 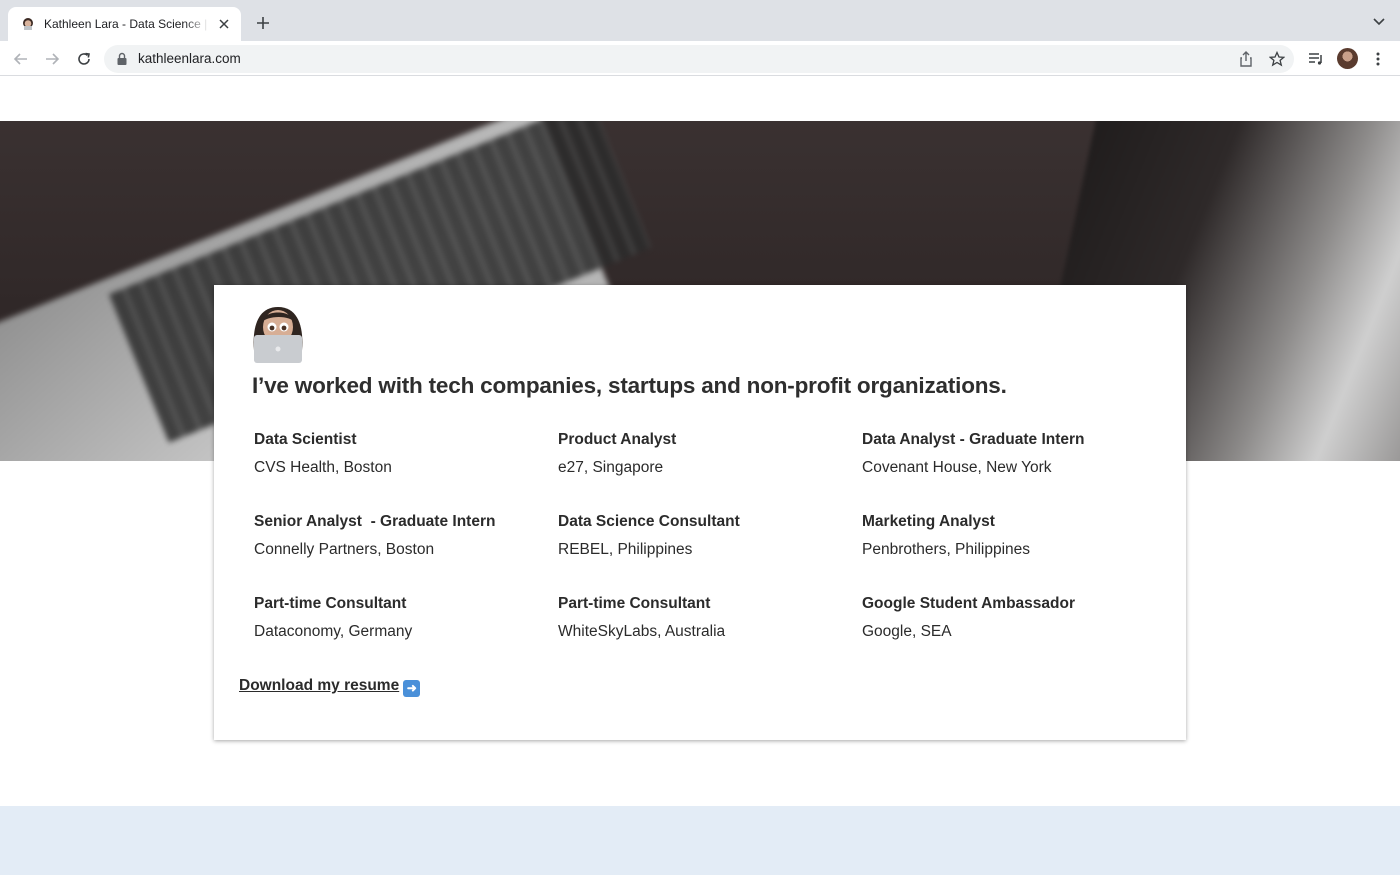 What do you see at coordinates (625, 549) in the screenshot?
I see `job-organization: REBEL, Philippines` at bounding box center [625, 549].